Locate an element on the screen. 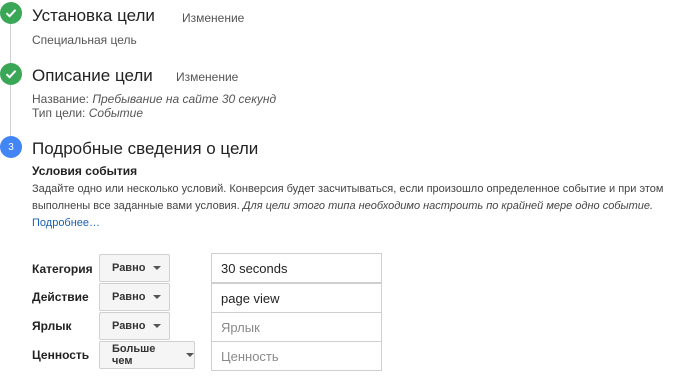  goal-name-line: Название: Пребывание на сайте 30 секунд is located at coordinates (154, 99).